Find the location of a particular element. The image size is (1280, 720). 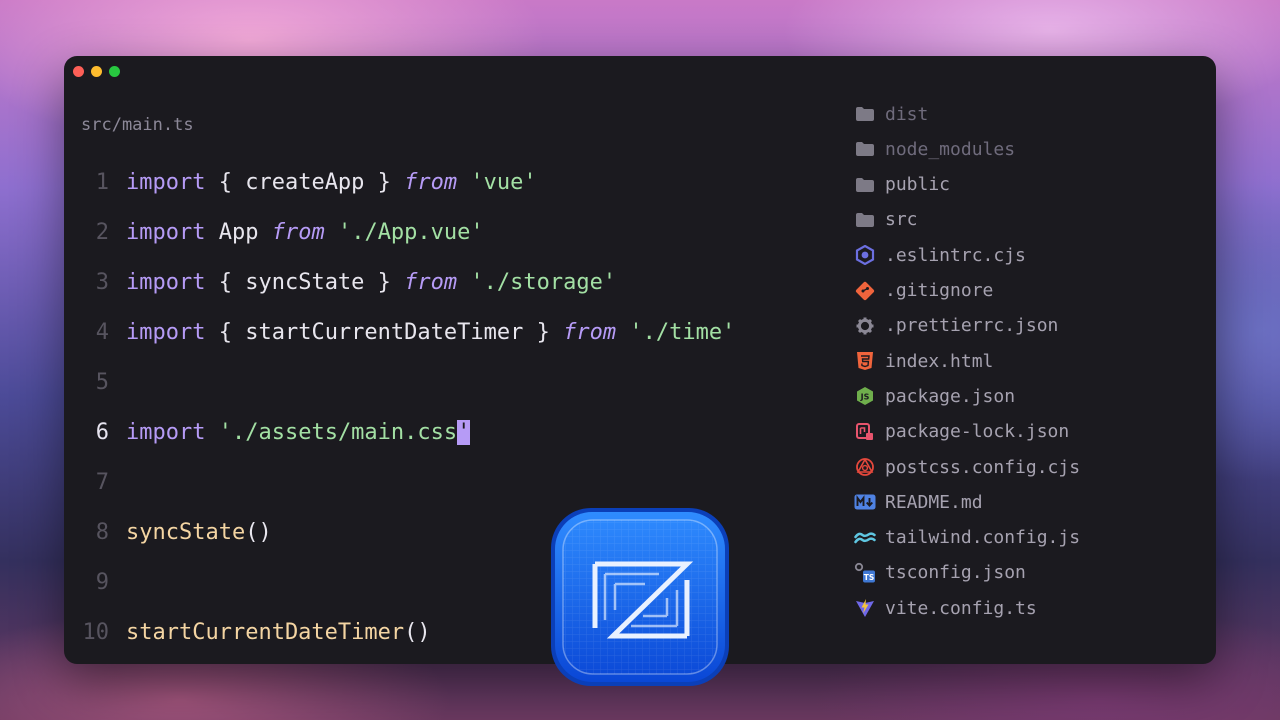

code-token: App is located at coordinates (238, 232).